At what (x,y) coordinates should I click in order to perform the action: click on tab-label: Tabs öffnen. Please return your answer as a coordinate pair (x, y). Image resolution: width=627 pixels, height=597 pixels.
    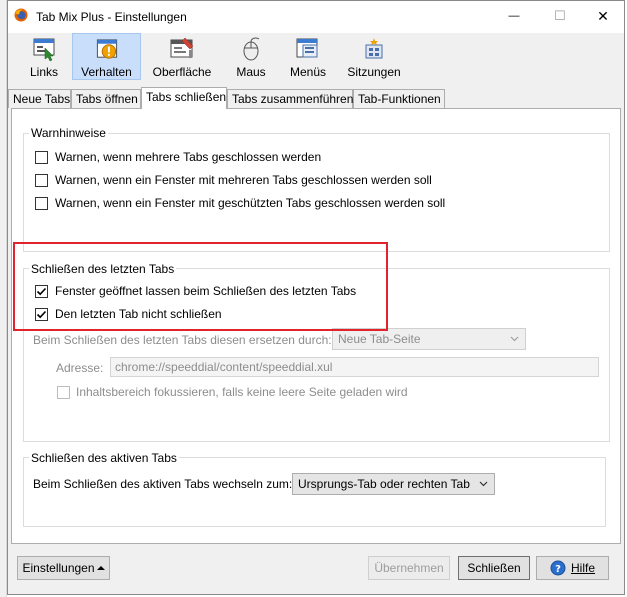
    Looking at the image, I should click on (107, 99).